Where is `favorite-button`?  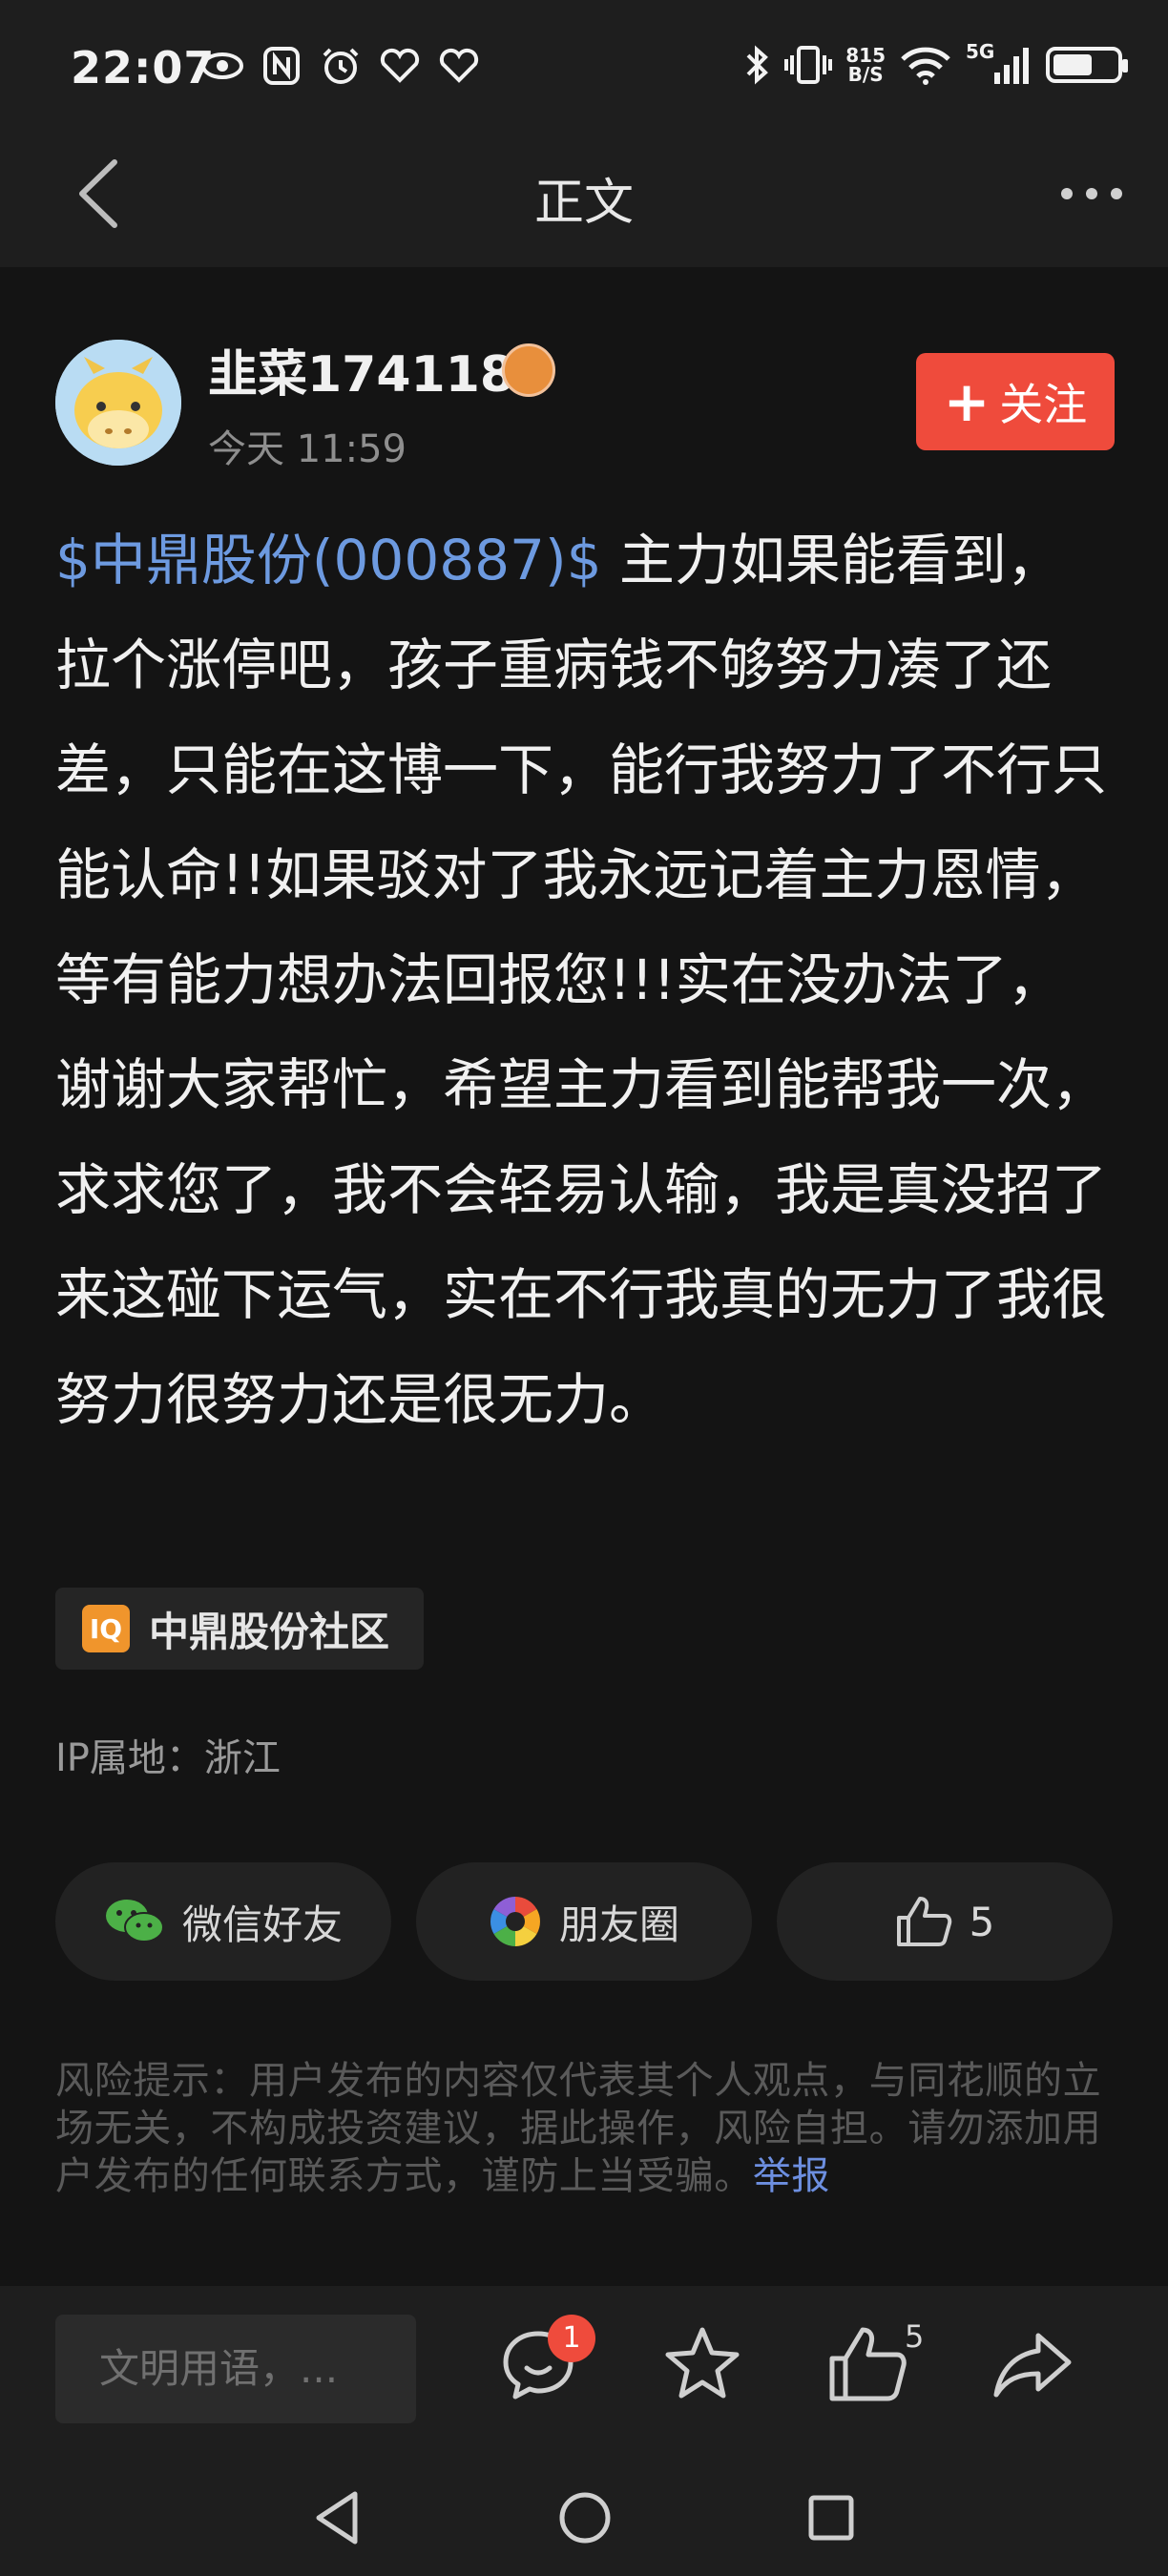 favorite-button is located at coordinates (702, 2364).